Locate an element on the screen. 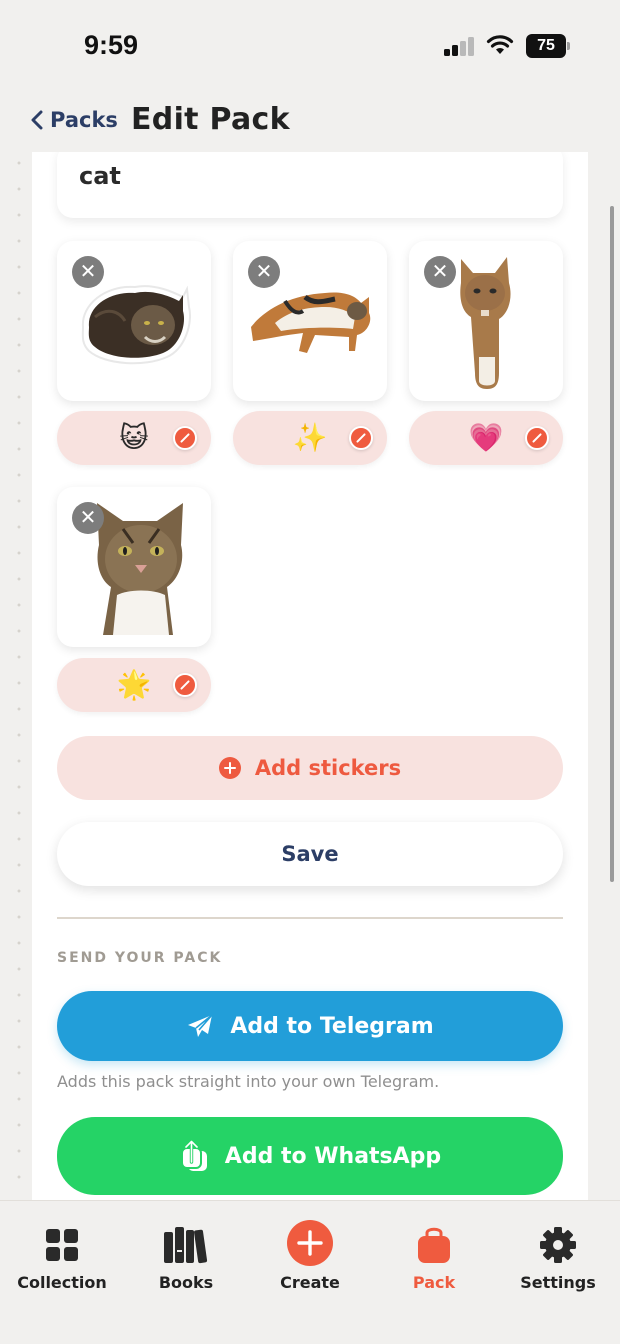 This screenshot has height=1344, width=620. add-stickers-label: Add stickers is located at coordinates (328, 768).